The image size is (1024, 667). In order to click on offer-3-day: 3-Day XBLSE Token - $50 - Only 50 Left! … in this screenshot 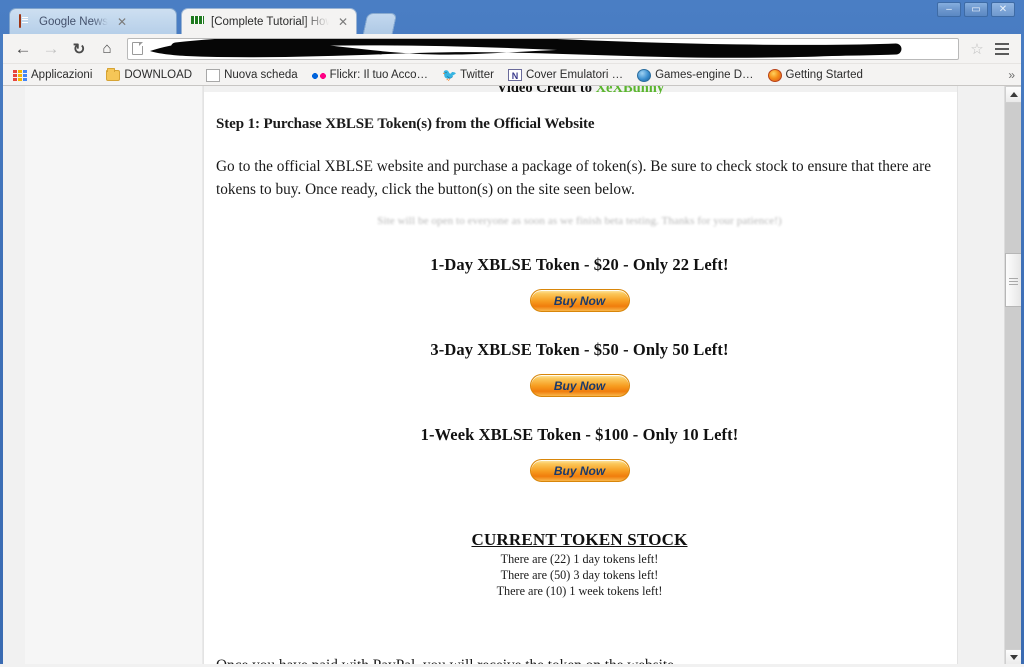, I will do `click(579, 368)`.